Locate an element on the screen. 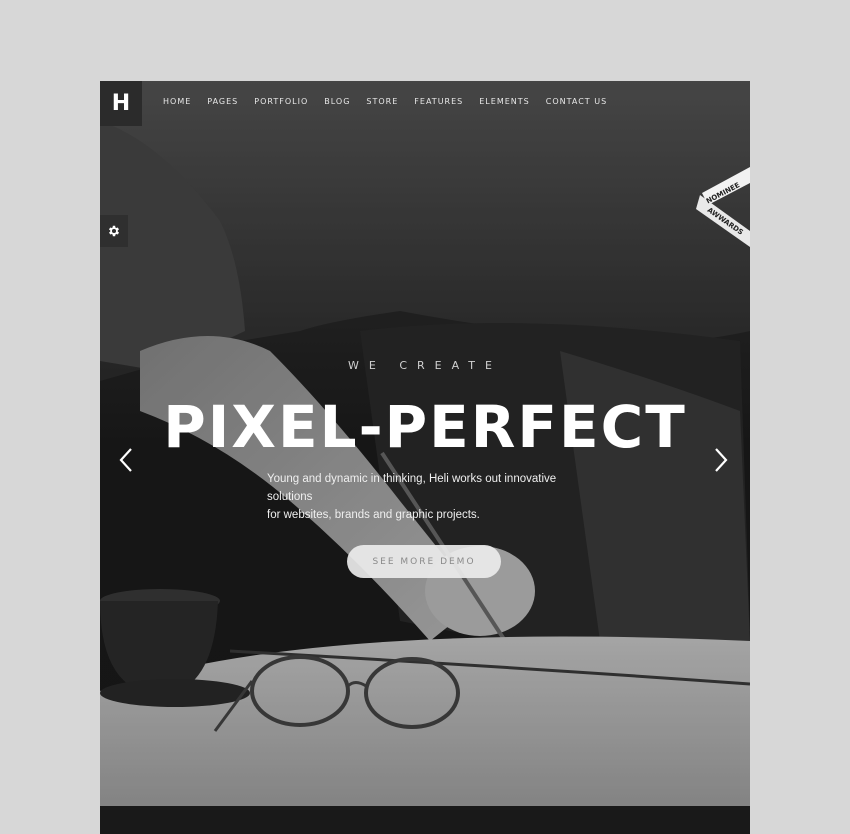  gear-icon is located at coordinates (114, 231).